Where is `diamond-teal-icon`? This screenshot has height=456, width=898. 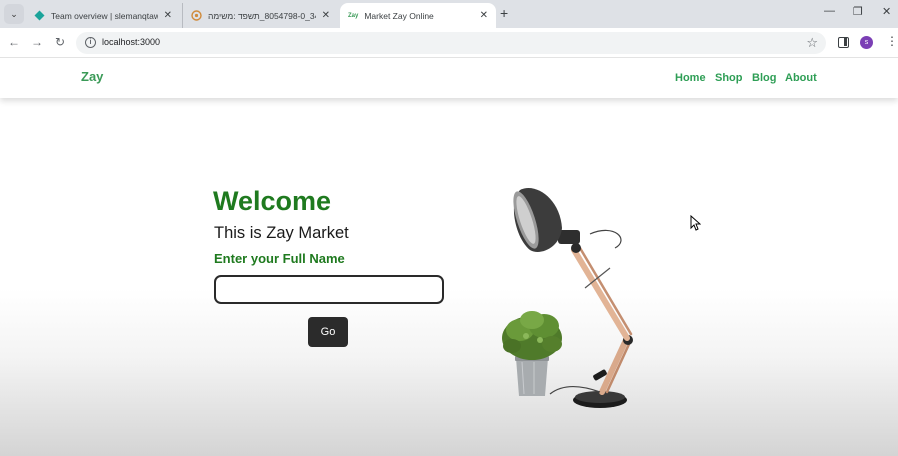 diamond-teal-icon is located at coordinates (39, 15).